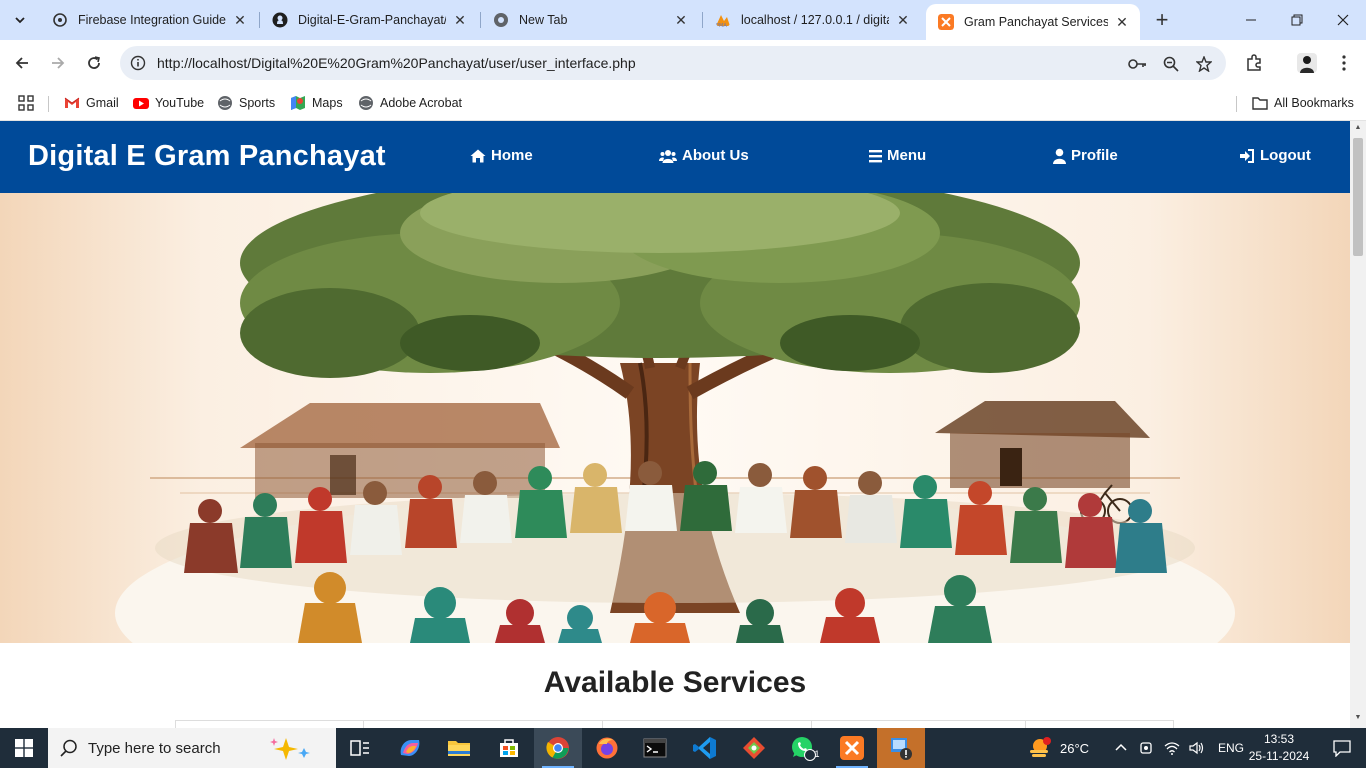 This screenshot has height=768, width=1366. What do you see at coordinates (410, 748) in the screenshot?
I see `copilot-app` at bounding box center [410, 748].